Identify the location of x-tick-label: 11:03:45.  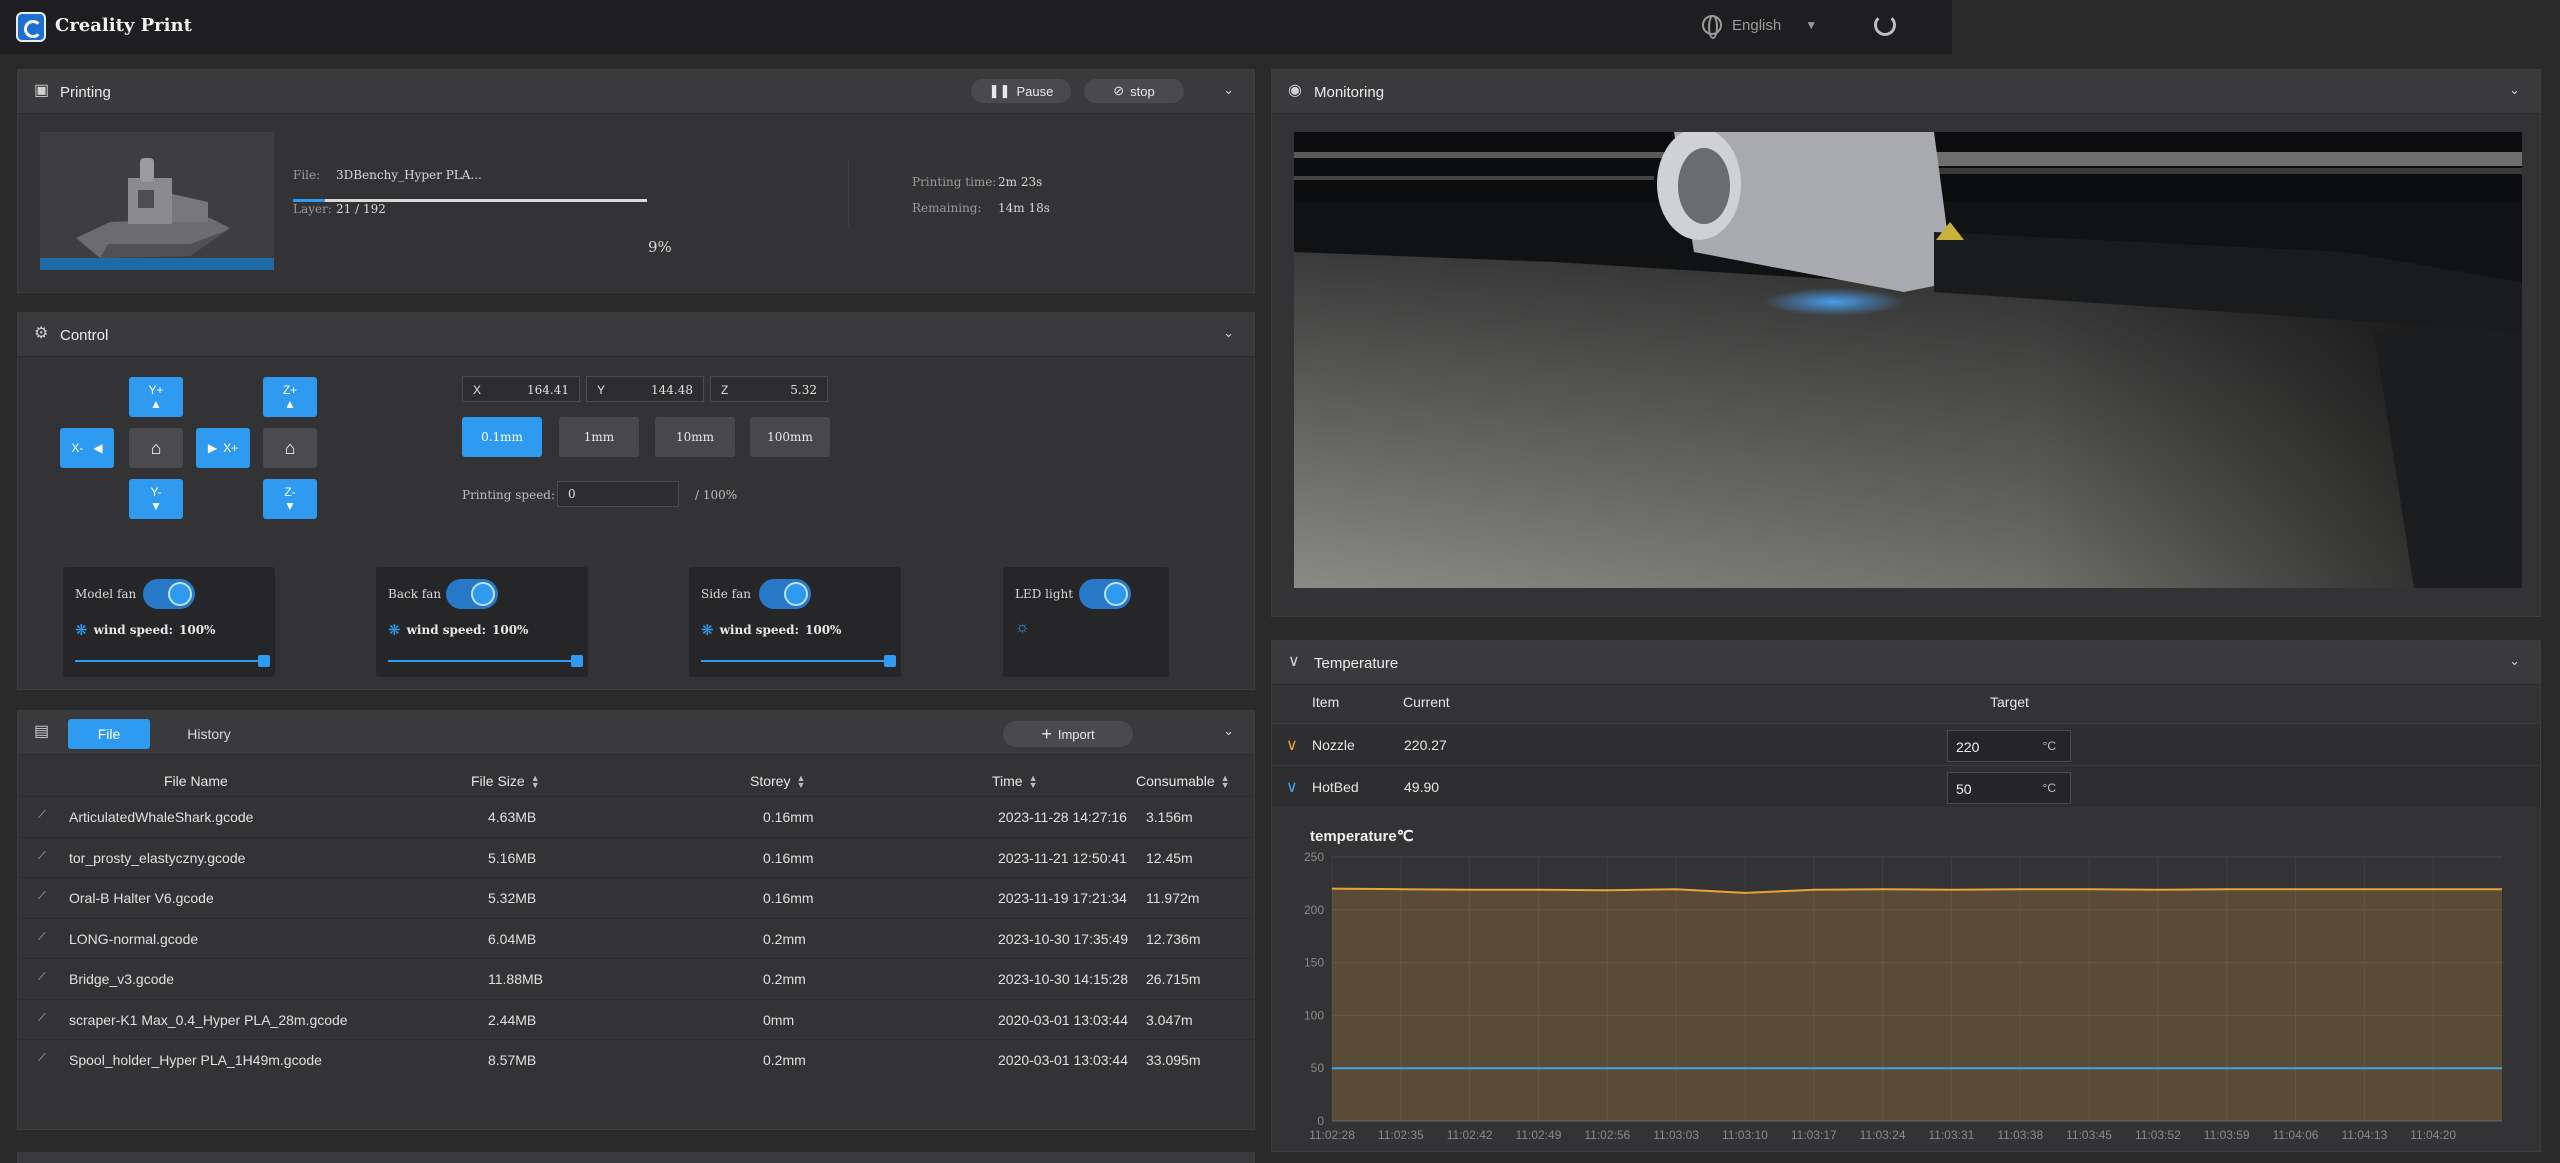
(2089, 1134).